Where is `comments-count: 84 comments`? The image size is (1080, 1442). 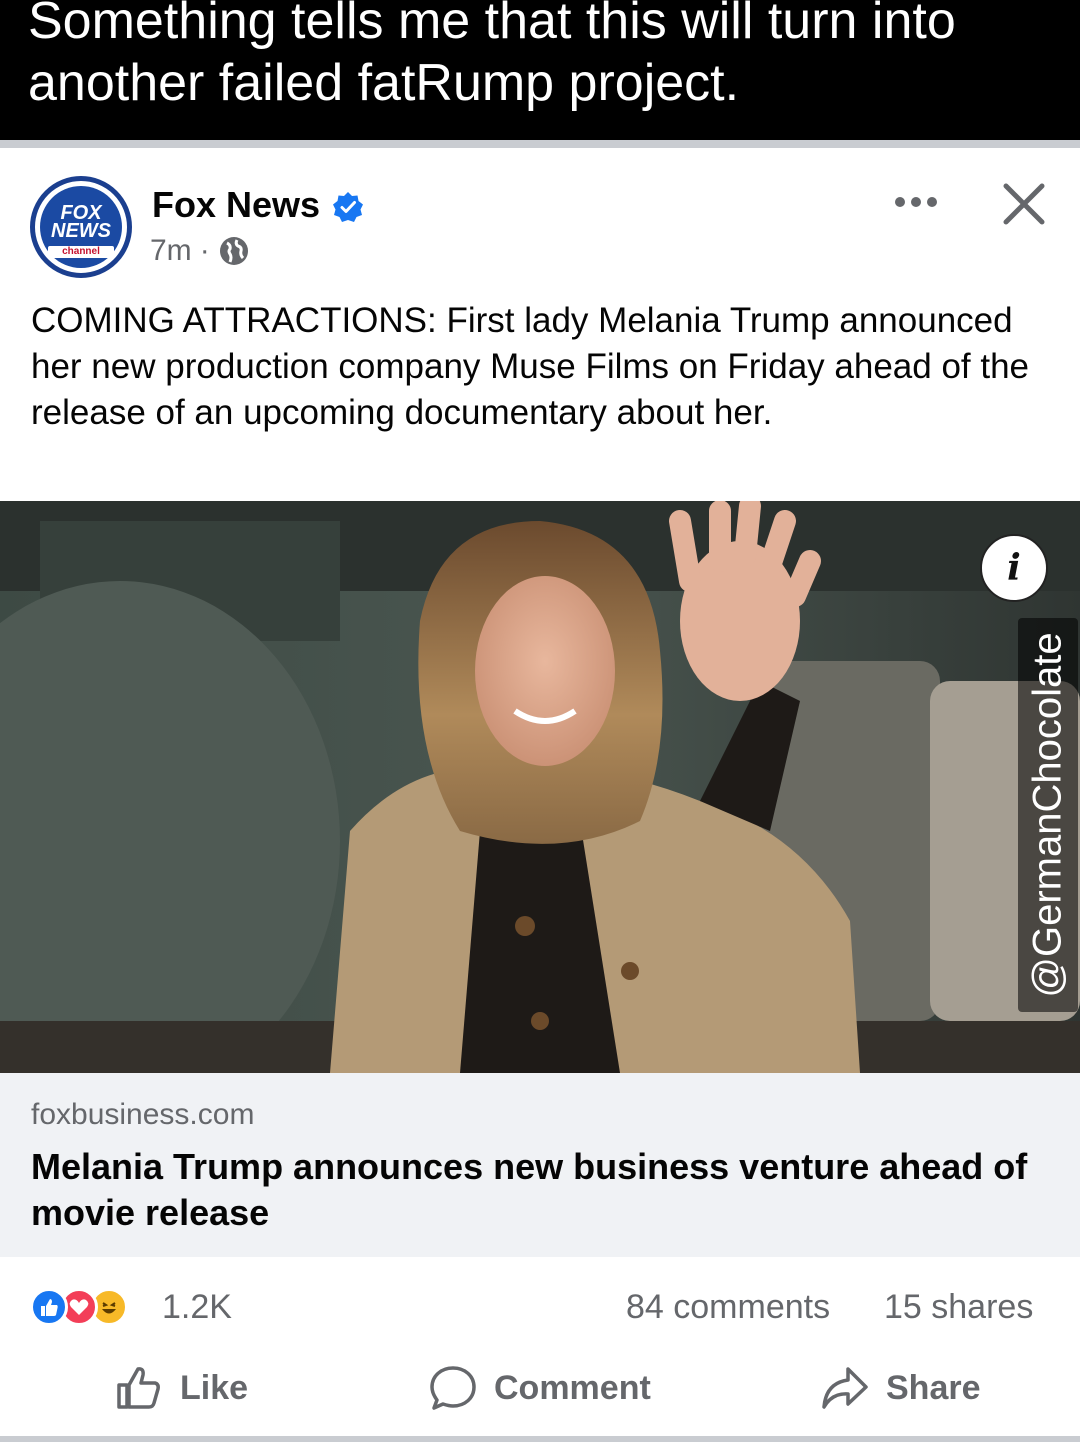 comments-count: 84 comments is located at coordinates (728, 1307).